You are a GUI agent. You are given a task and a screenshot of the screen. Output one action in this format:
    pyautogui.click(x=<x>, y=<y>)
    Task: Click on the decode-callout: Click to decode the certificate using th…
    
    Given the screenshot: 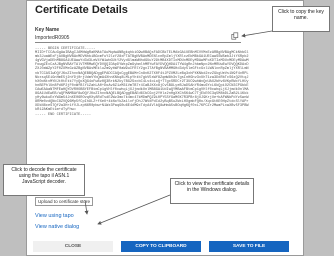 What is the action you would take?
    pyautogui.click(x=44, y=180)
    